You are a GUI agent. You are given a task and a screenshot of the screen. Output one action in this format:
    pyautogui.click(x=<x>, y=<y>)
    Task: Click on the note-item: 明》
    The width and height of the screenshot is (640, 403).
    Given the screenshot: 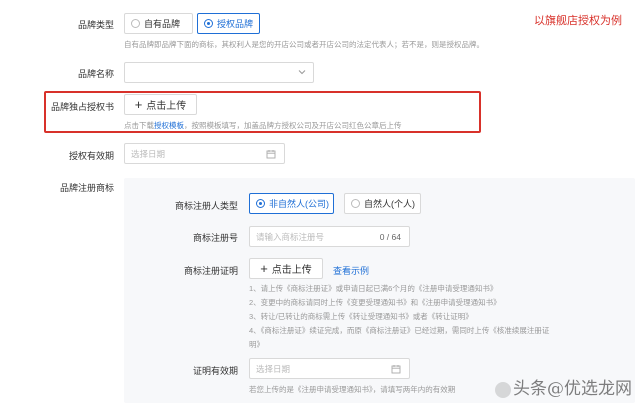 What is the action you would take?
    pyautogui.click(x=256, y=344)
    